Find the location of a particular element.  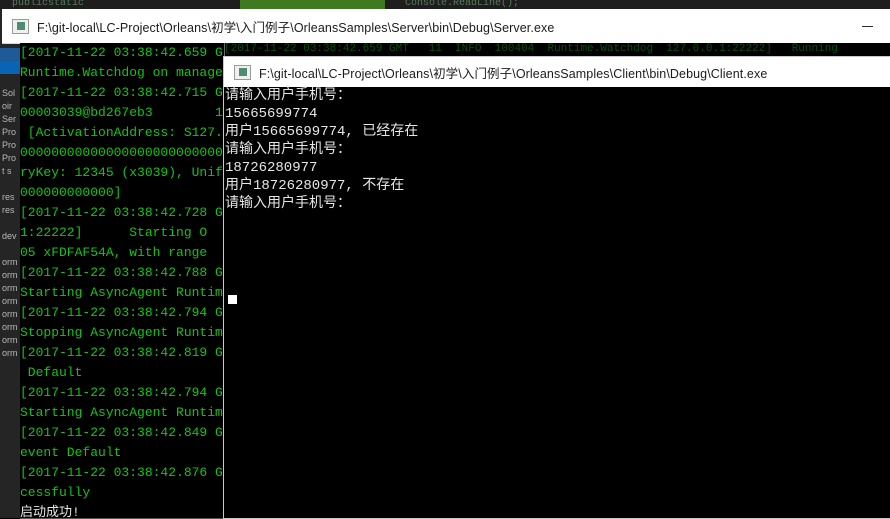

console-result-line: 用户15665699774, 已经存在 is located at coordinates (322, 132).